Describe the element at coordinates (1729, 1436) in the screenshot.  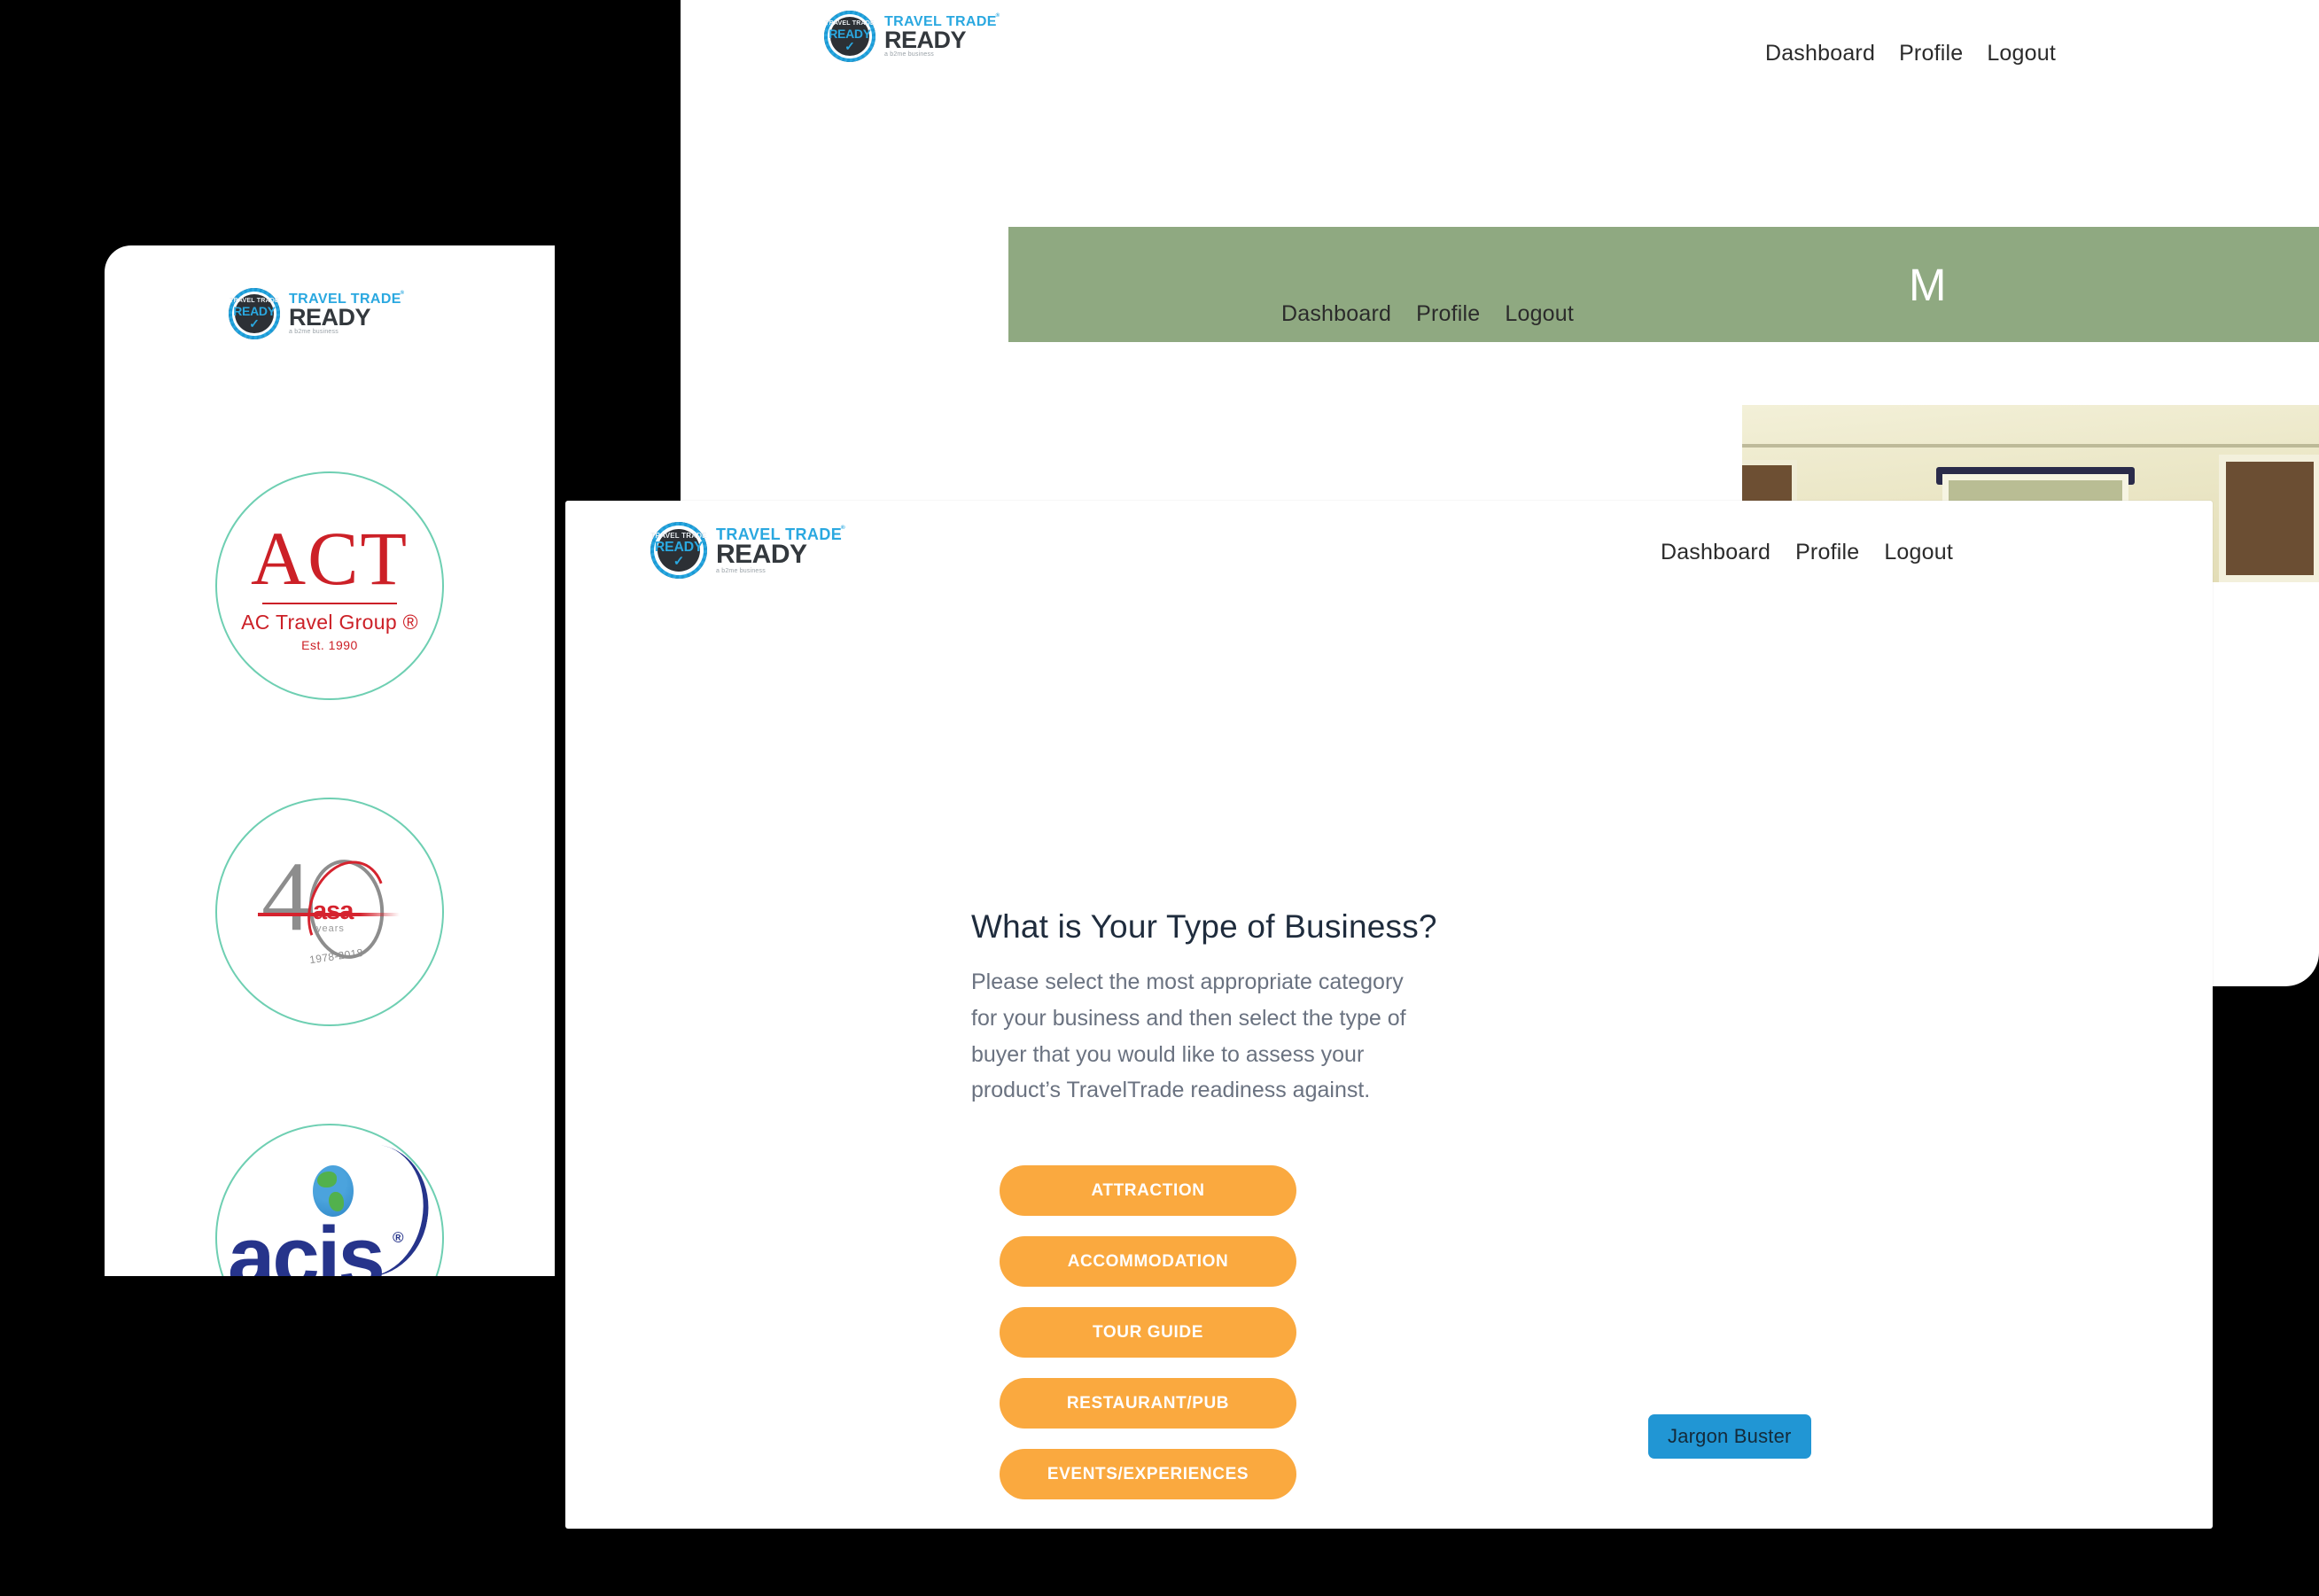
I see `jargon-buster-button: Jargon Buster` at that location.